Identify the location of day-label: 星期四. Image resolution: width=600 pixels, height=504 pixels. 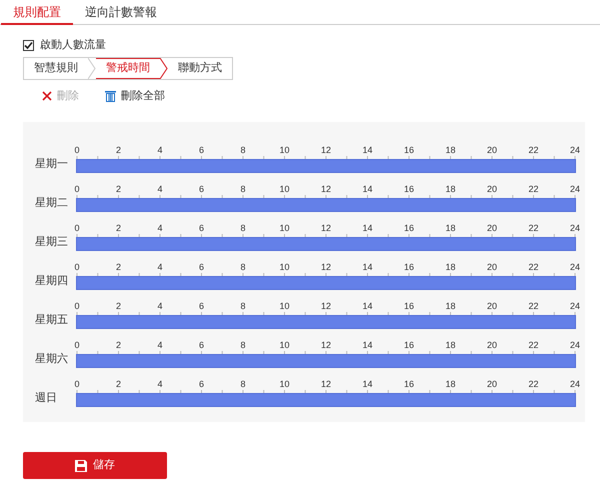
(51, 281).